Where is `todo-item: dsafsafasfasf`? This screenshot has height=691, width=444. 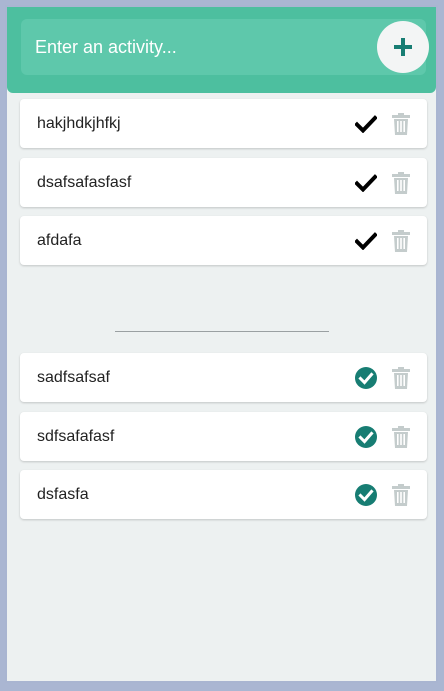
todo-item: dsafsafasfasf is located at coordinates (223, 182).